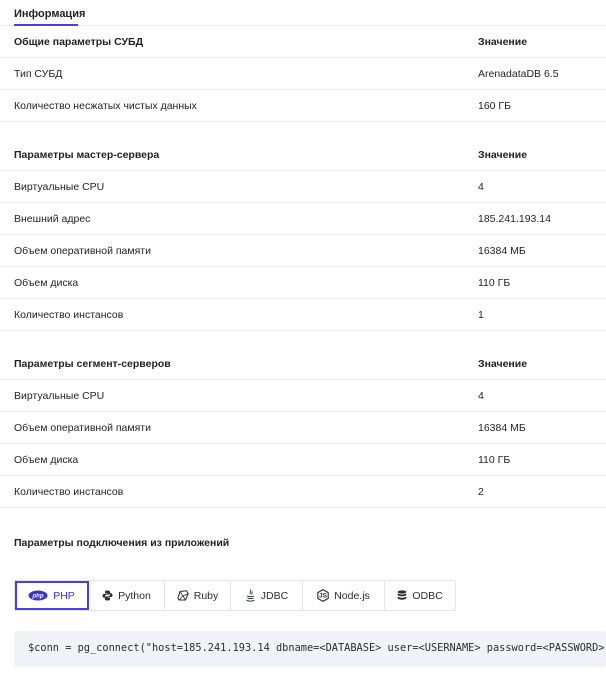  Describe the element at coordinates (134, 595) in the screenshot. I see `tab-label: Python` at that location.